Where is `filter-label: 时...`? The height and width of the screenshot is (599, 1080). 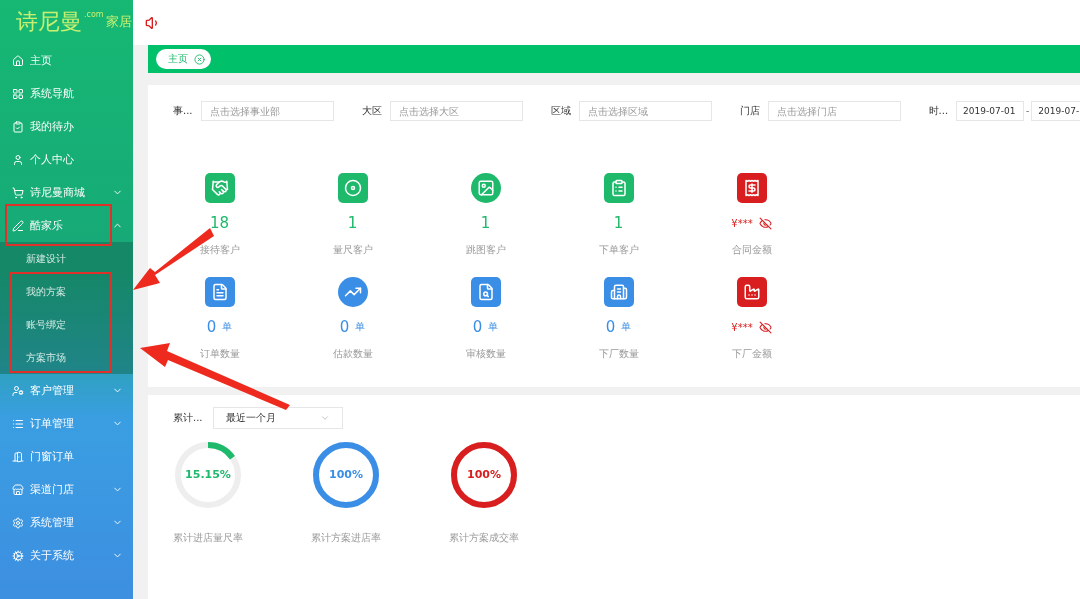 filter-label: 时... is located at coordinates (938, 111).